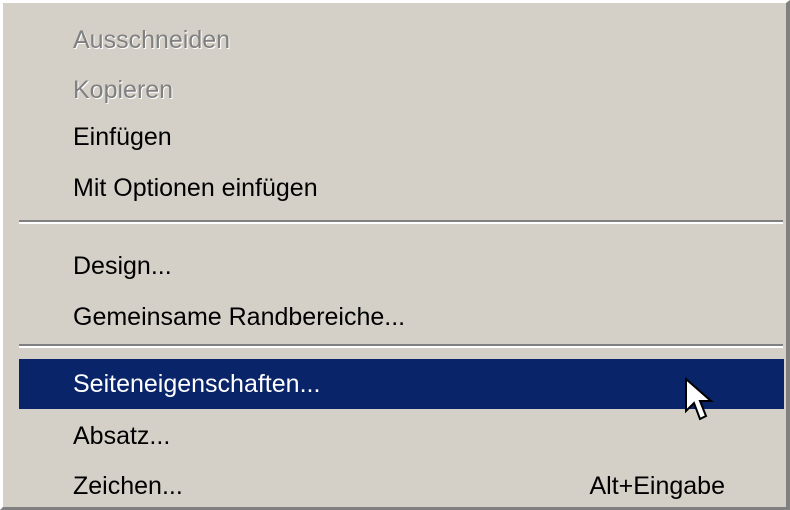  What do you see at coordinates (401, 90) in the screenshot?
I see `menu-item-kopieren: Kopieren` at bounding box center [401, 90].